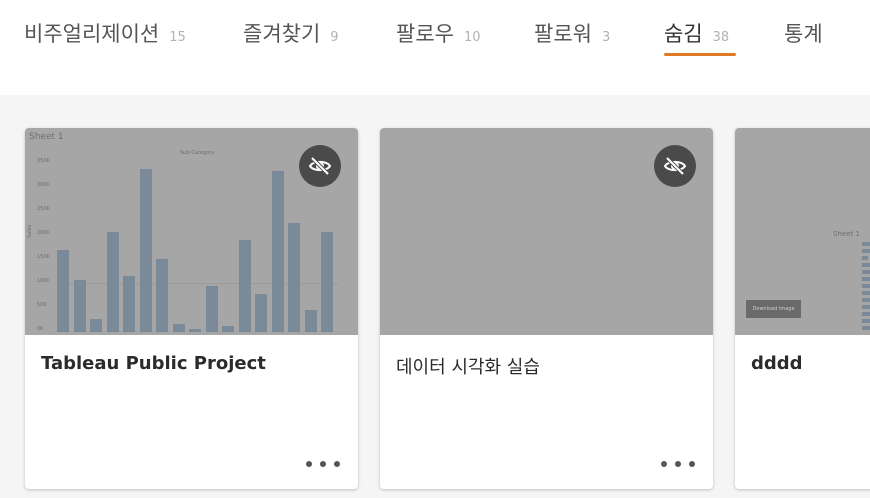 This screenshot has width=870, height=498. What do you see at coordinates (282, 34) in the screenshot?
I see `tab-label: 즐겨찾기` at bounding box center [282, 34].